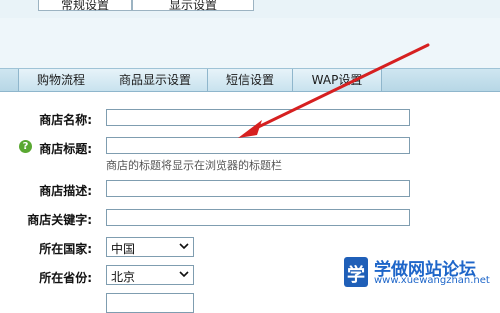  Describe the element at coordinates (334, 90) in the screenshot. I see `annotation-arrow-icon` at that location.